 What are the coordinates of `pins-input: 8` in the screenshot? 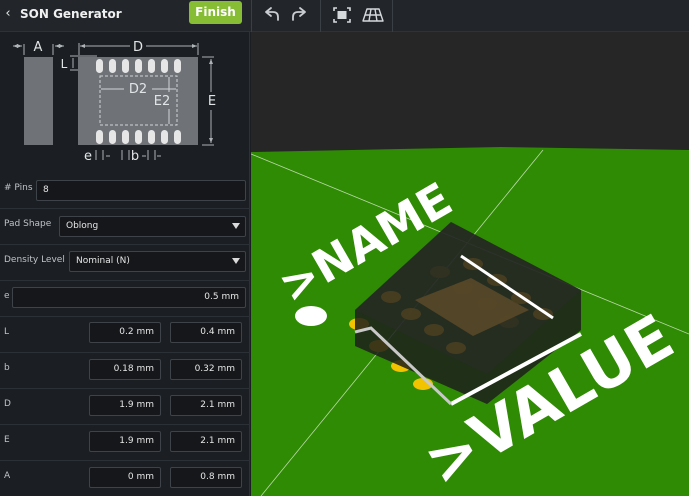 It's located at (141, 190).